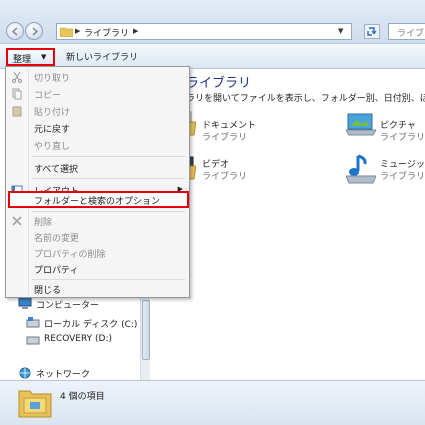  What do you see at coordinates (97, 77) in the screenshot?
I see `menu-item-cut: 切り取り` at bounding box center [97, 77].